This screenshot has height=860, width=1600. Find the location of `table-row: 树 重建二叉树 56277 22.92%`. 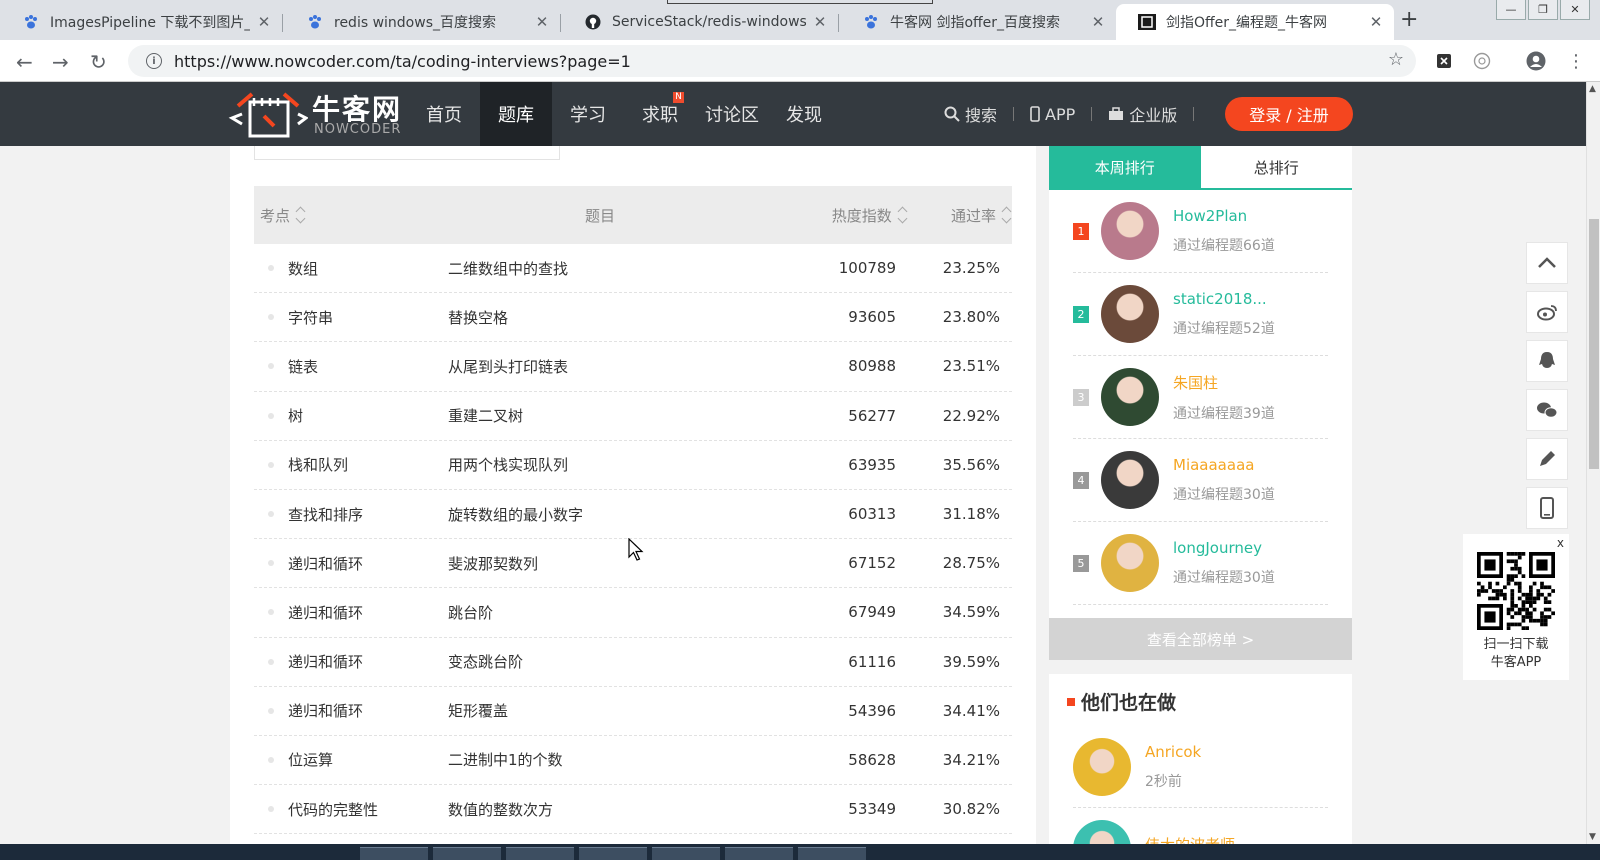

table-row: 树 重建二叉树 56277 22.92% is located at coordinates (633, 416).